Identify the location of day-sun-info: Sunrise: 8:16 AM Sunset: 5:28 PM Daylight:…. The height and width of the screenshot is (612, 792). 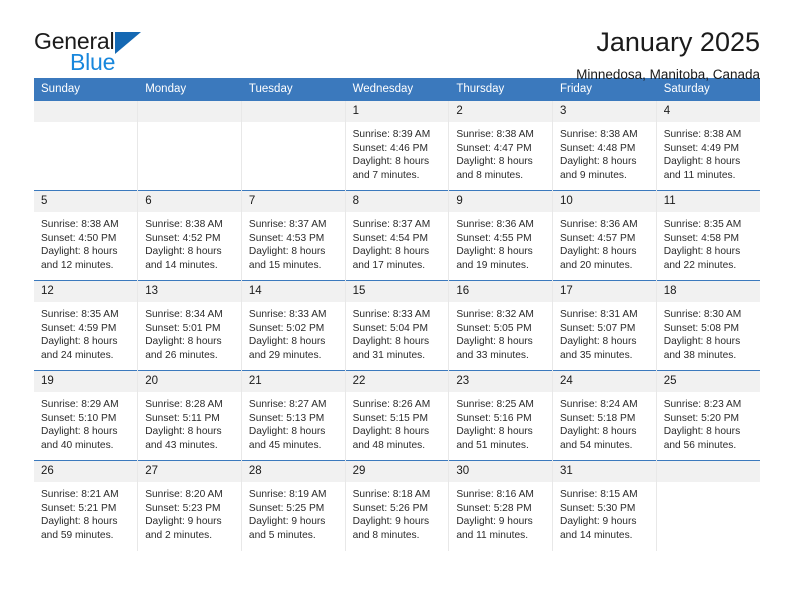
(500, 512).